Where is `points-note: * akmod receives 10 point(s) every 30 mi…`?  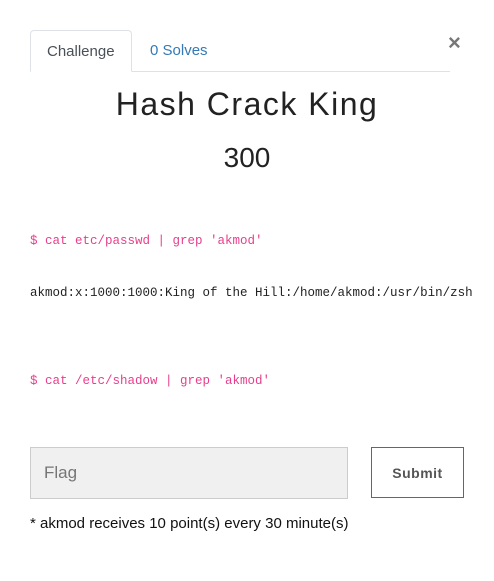 points-note: * akmod receives 10 point(s) every 30 mi… is located at coordinates (189, 523).